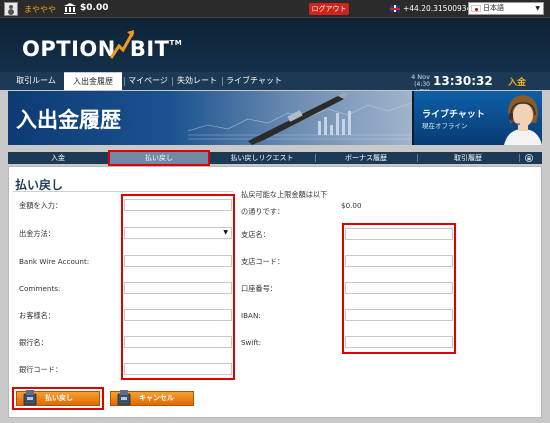  I want to click on cancel-button-label: キャンセル, so click(156, 398).